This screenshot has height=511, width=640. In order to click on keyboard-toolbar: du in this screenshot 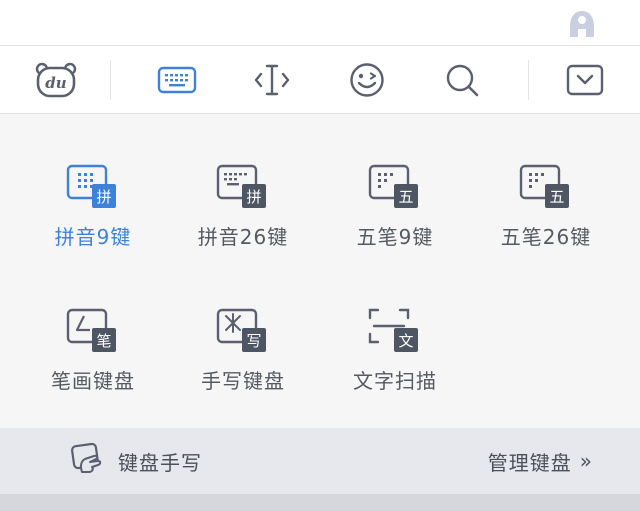, I will do `click(320, 80)`.